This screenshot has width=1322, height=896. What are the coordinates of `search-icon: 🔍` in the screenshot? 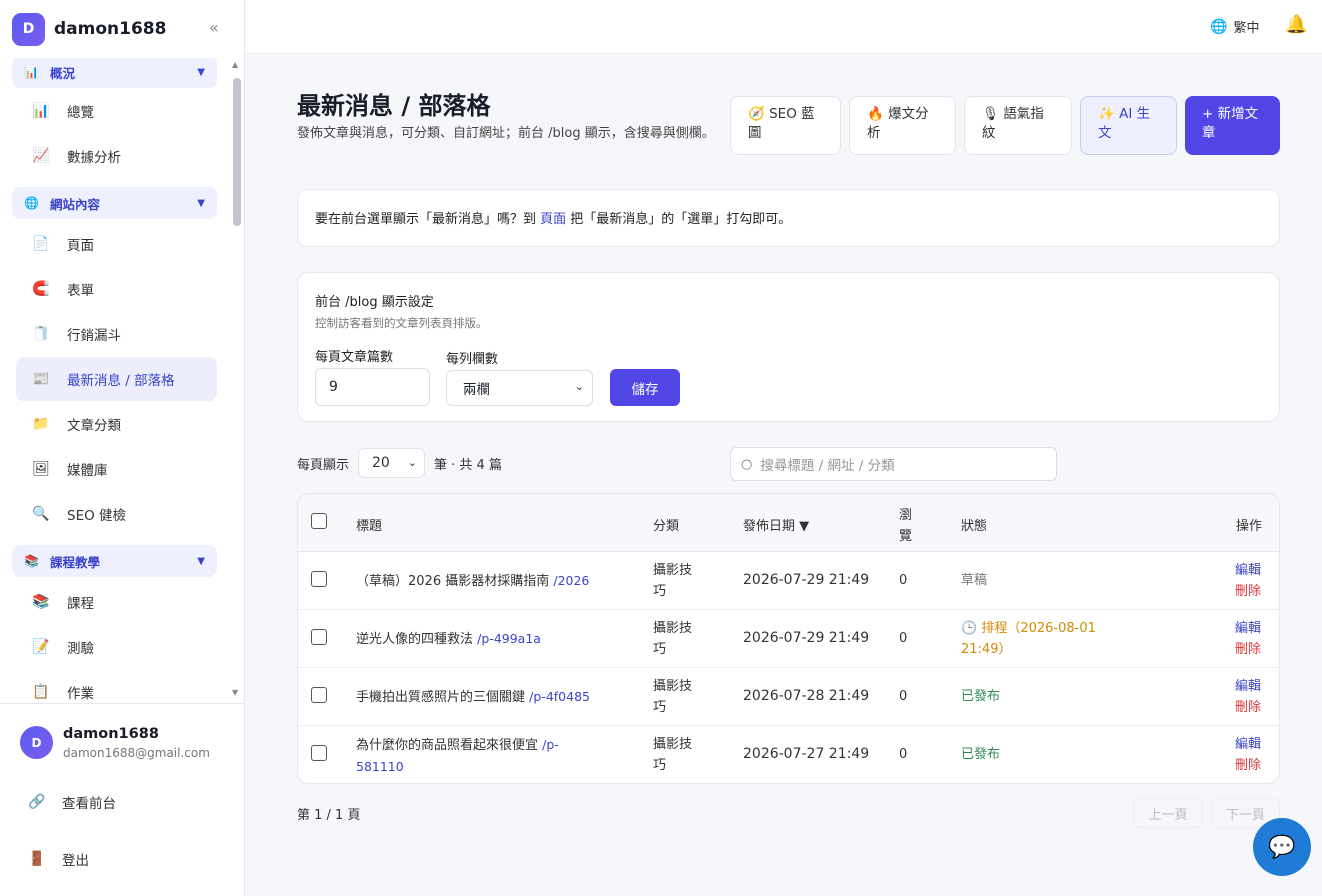 It's located at (41, 514).